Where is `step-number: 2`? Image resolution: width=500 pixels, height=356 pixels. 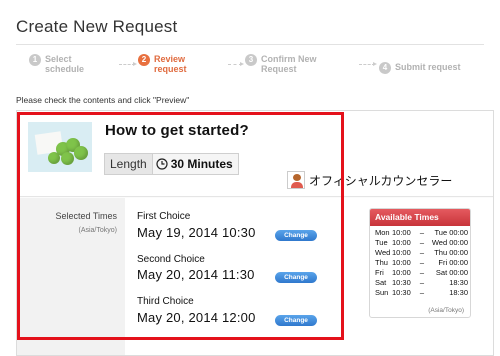 step-number: 2 is located at coordinates (144, 60).